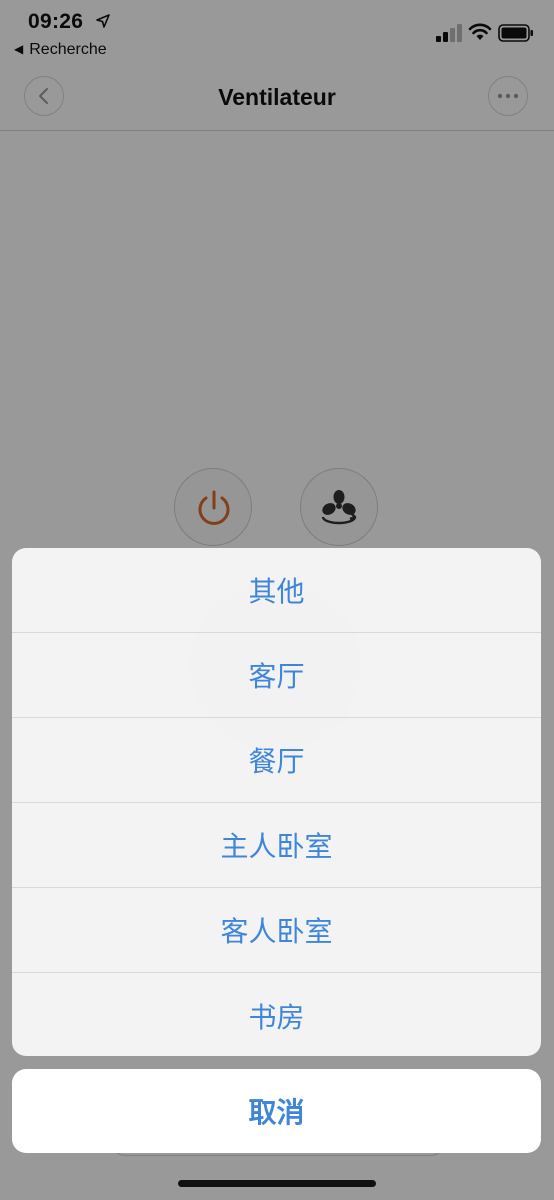 This screenshot has height=1200, width=554. Describe the element at coordinates (276, 1111) in the screenshot. I see `cancel-button: 取消` at that location.